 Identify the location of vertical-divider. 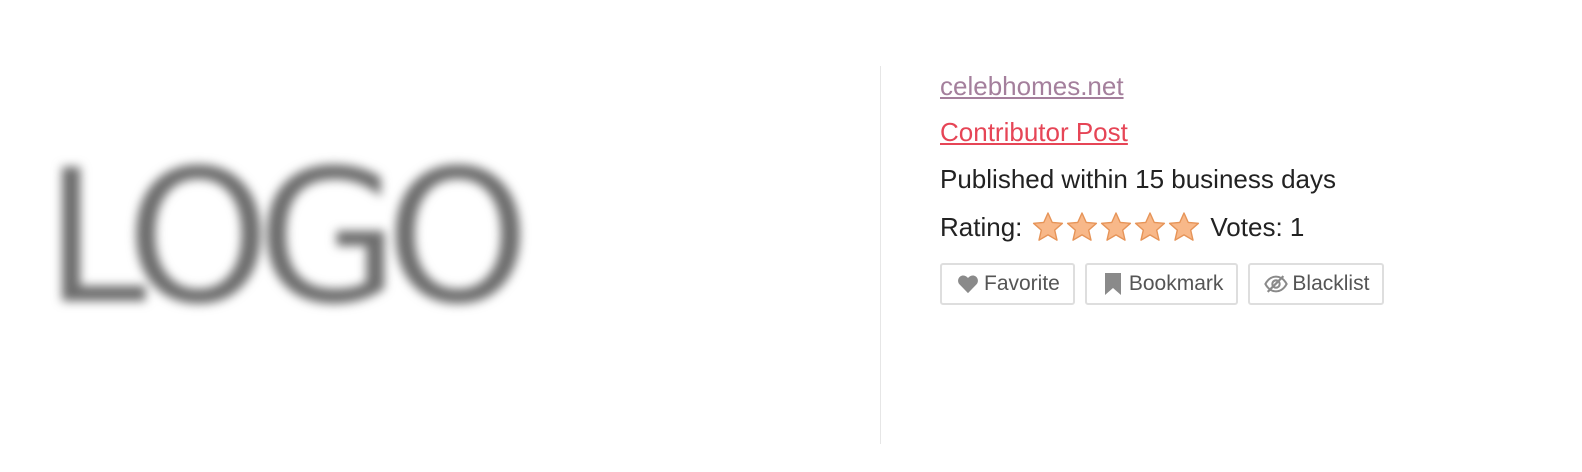
(880, 255).